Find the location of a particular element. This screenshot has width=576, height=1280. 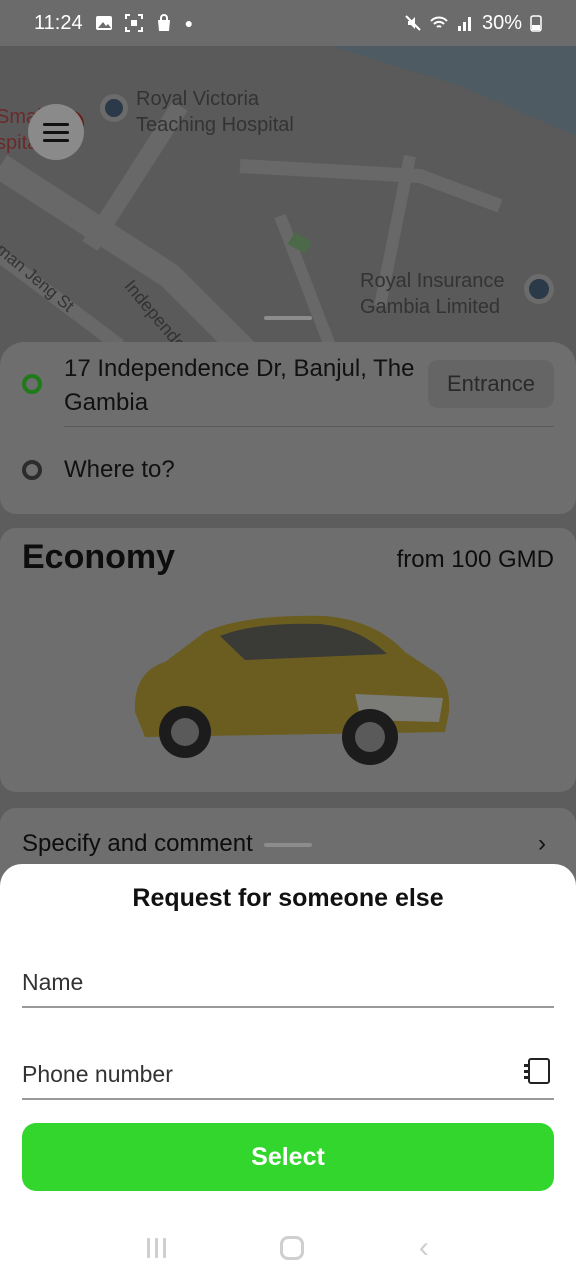

status-bar: 11:24 ● 30% is located at coordinates (288, 23).